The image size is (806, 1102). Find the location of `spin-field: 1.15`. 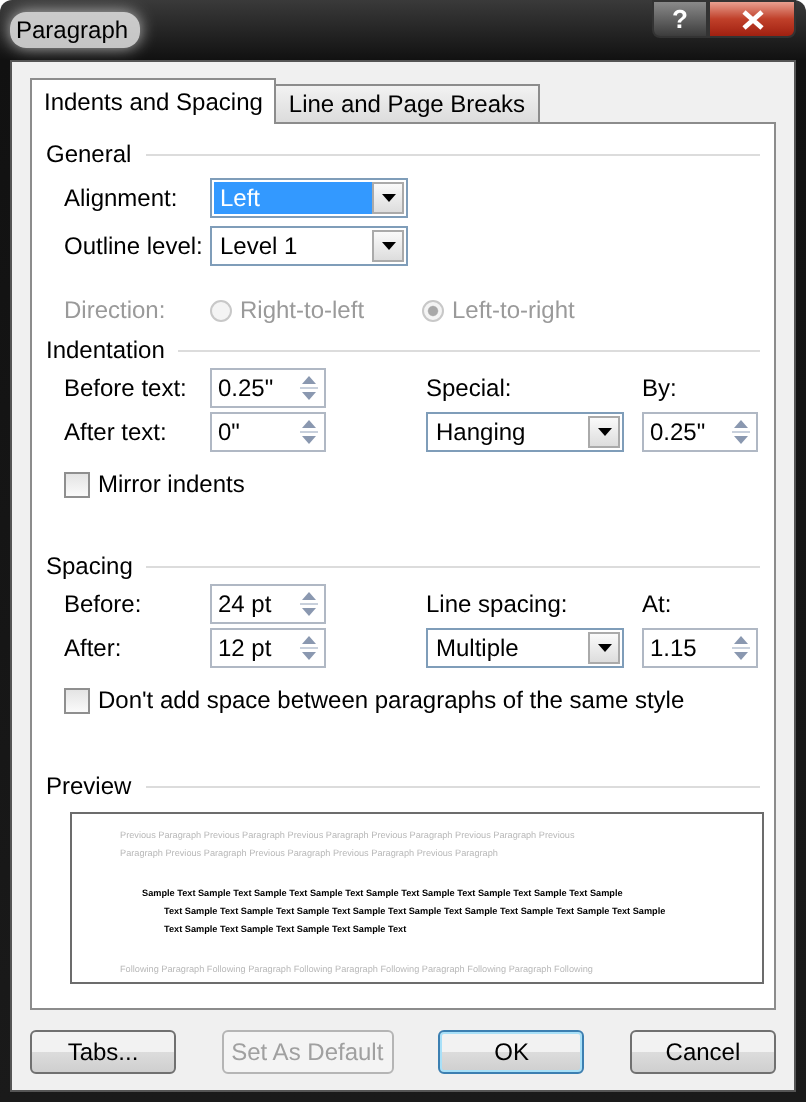

spin-field: 1.15 is located at coordinates (700, 648).